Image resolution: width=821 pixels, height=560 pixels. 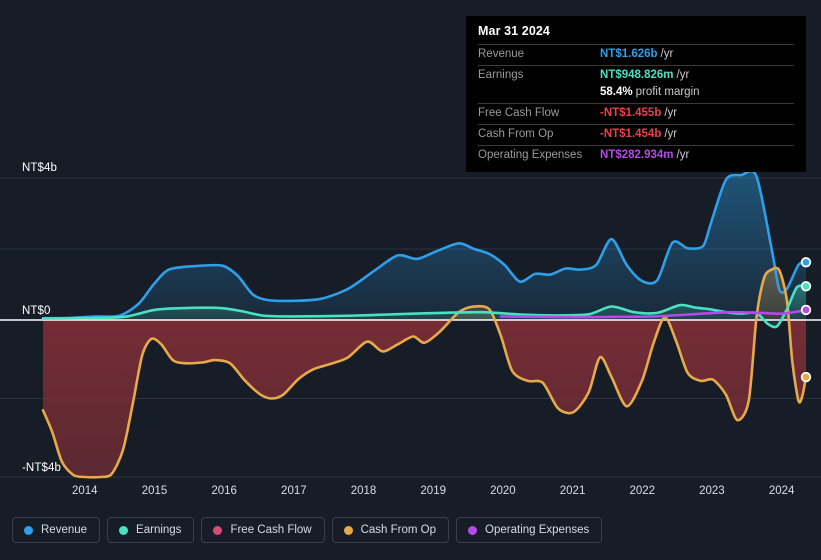 What do you see at coordinates (519, 113) in the screenshot?
I see `tooltip-row-label: Free Cash Flow` at bounding box center [519, 113].